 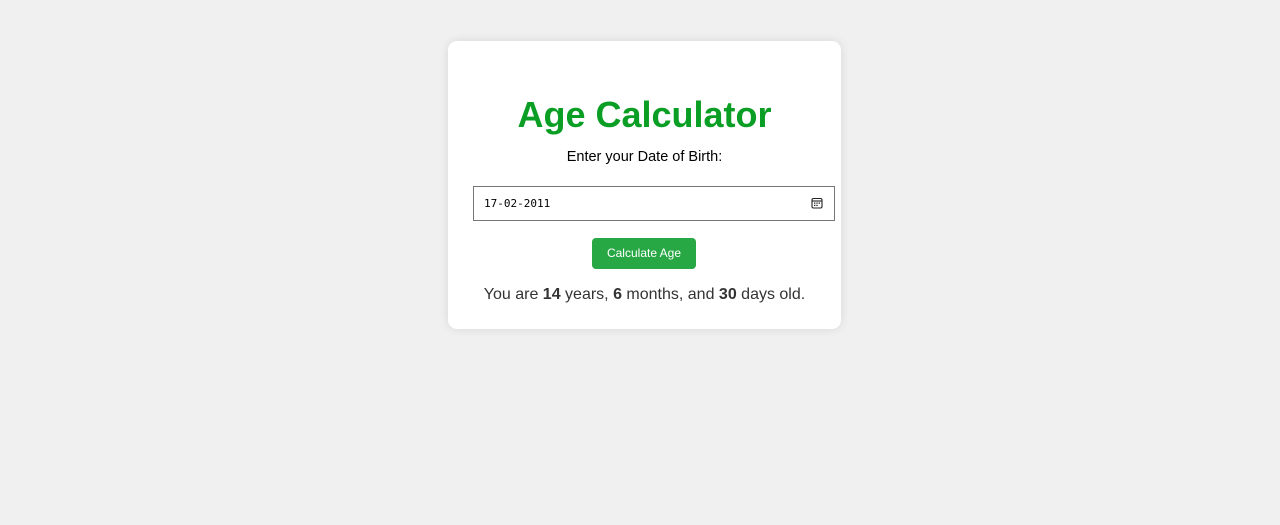 I want to click on dob-date-value: 17-02-2011, so click(x=517, y=204).